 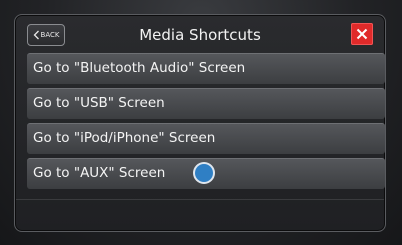 I want to click on shortcut-label: Go to "AUX" Screen, so click(x=99, y=173).